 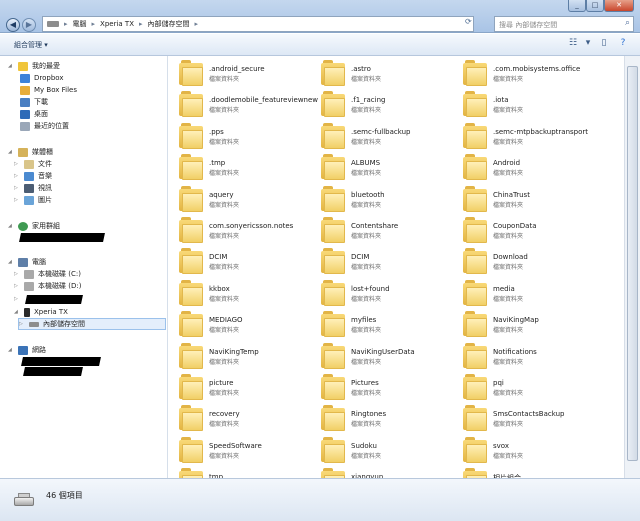 What do you see at coordinates (525, 472) in the screenshot?
I see `folder-item: 相片組合檔案資料夾` at bounding box center [525, 472].